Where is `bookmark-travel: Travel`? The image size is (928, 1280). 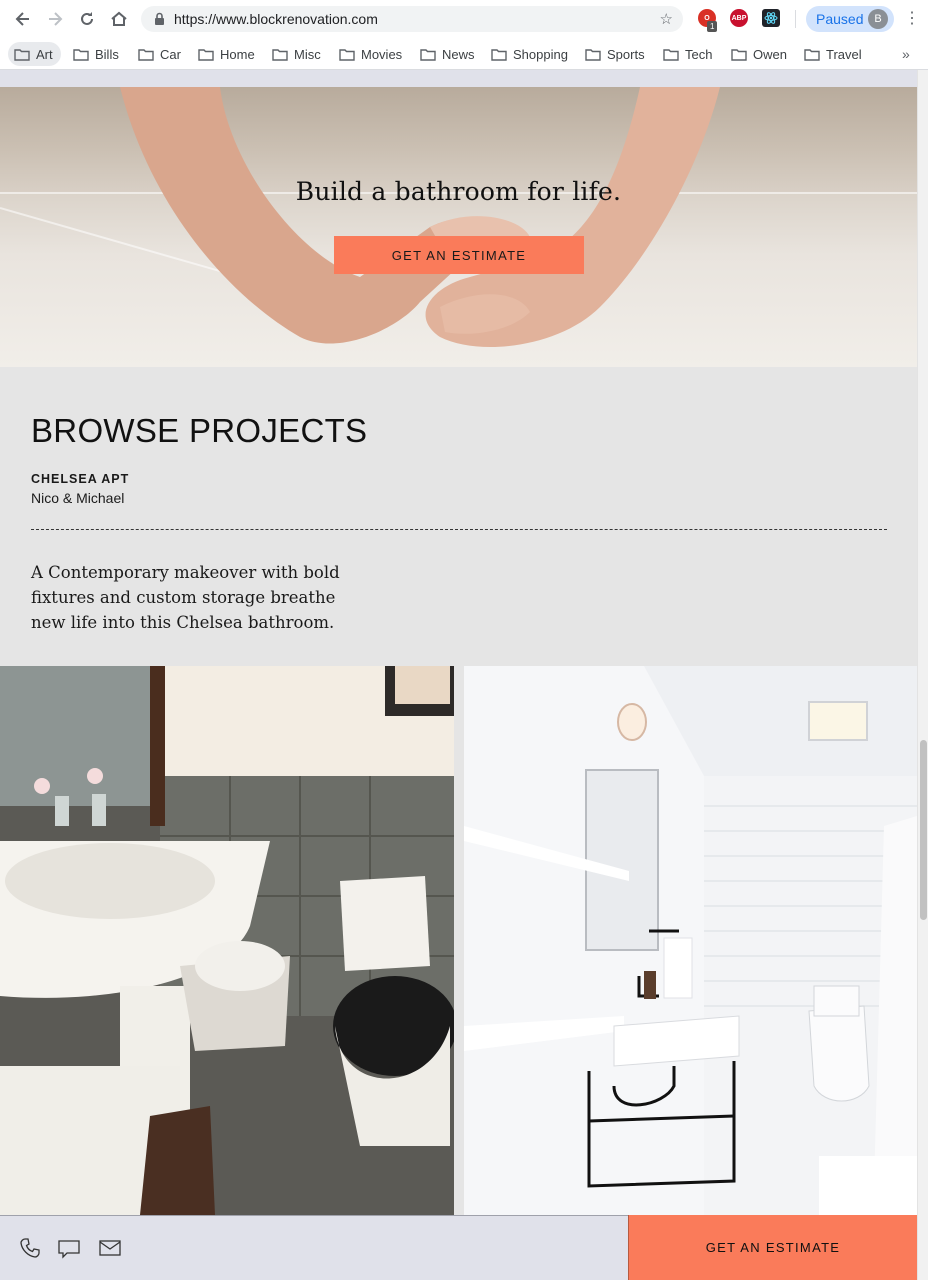 bookmark-travel: Travel is located at coordinates (833, 54).